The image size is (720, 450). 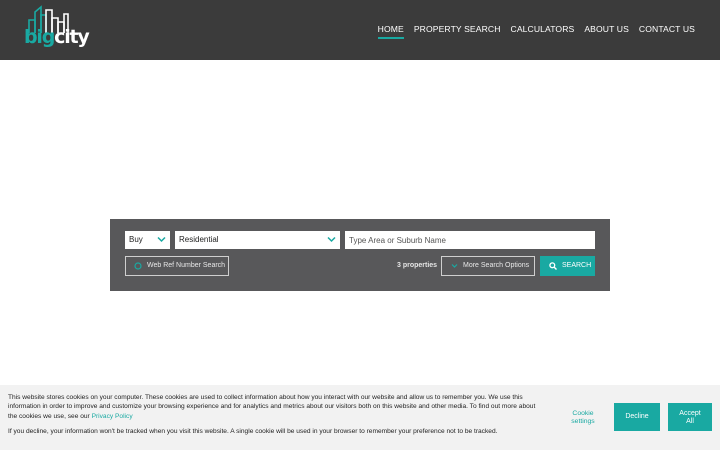 I want to click on circle-icon, so click(x=138, y=266).